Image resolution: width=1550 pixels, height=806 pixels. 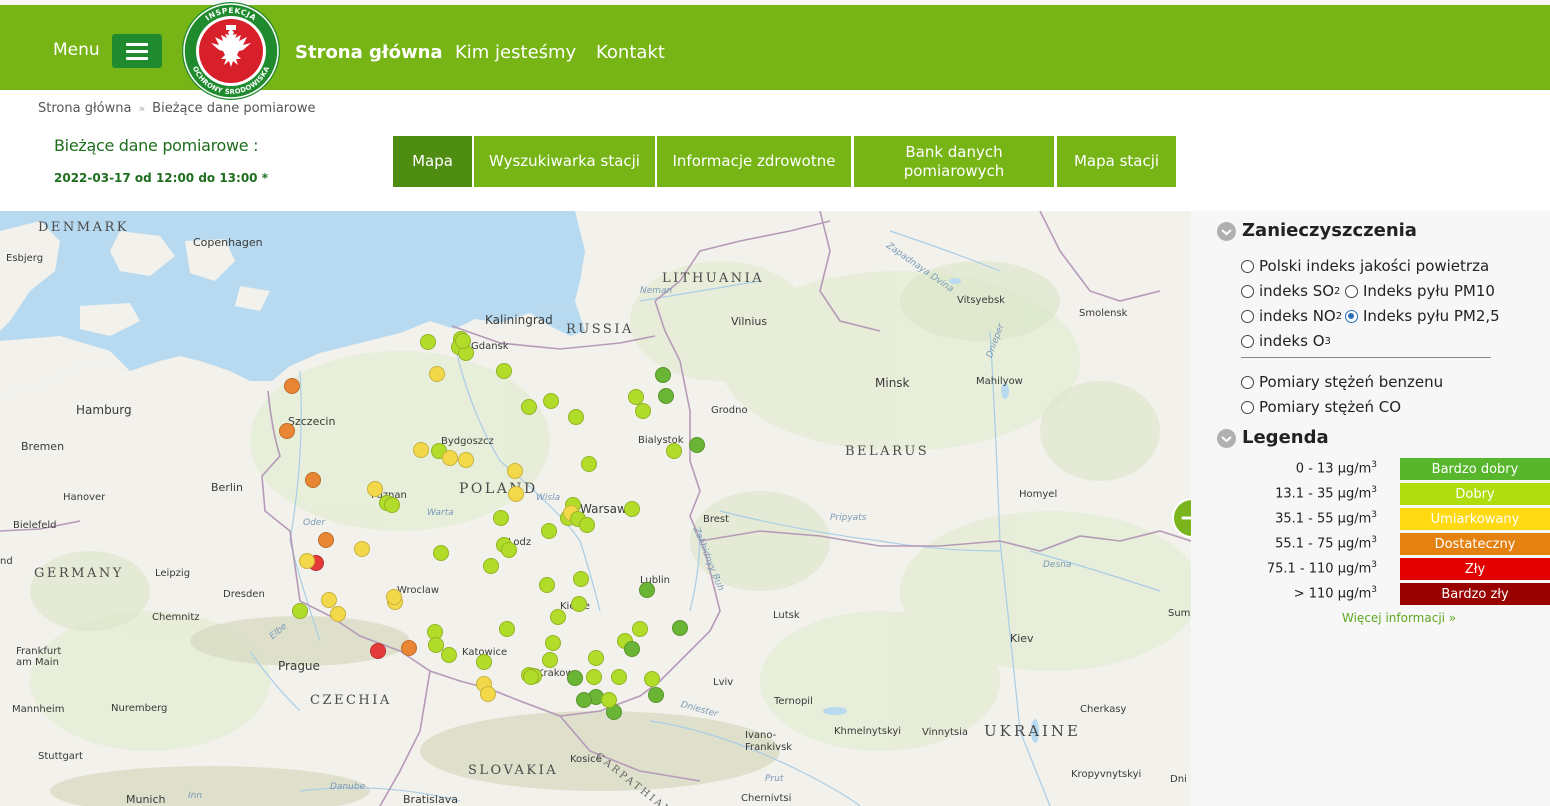 What do you see at coordinates (173, 573) in the screenshot?
I see `city-label: Leipzig` at bounding box center [173, 573].